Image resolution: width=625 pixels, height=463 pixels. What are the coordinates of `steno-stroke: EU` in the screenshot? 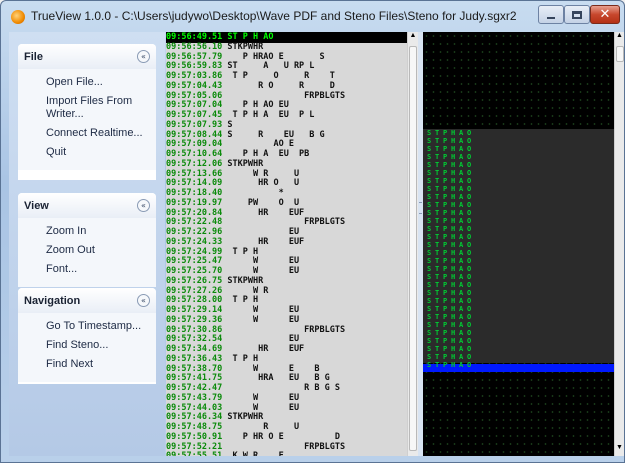 It's located at (261, 339).